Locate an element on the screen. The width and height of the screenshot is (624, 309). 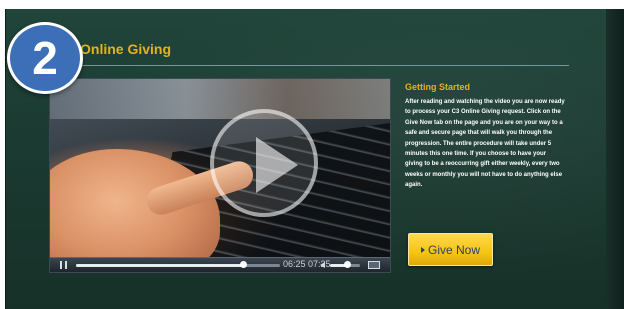
give-now-button: Give Now is located at coordinates (450, 249).